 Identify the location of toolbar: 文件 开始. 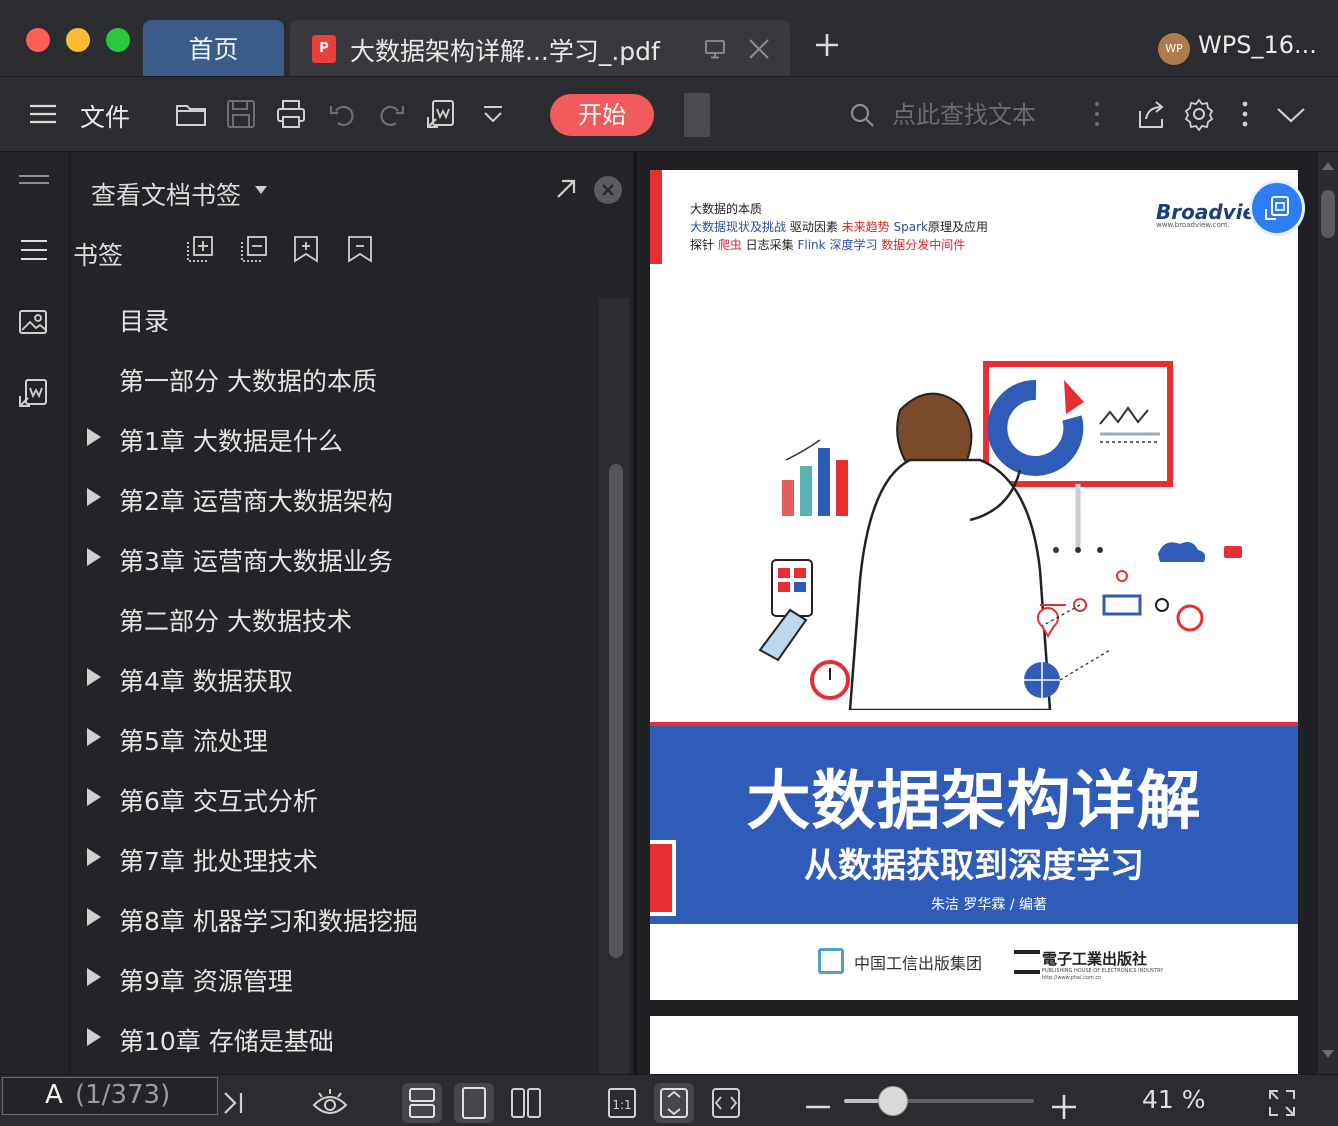
(669, 114).